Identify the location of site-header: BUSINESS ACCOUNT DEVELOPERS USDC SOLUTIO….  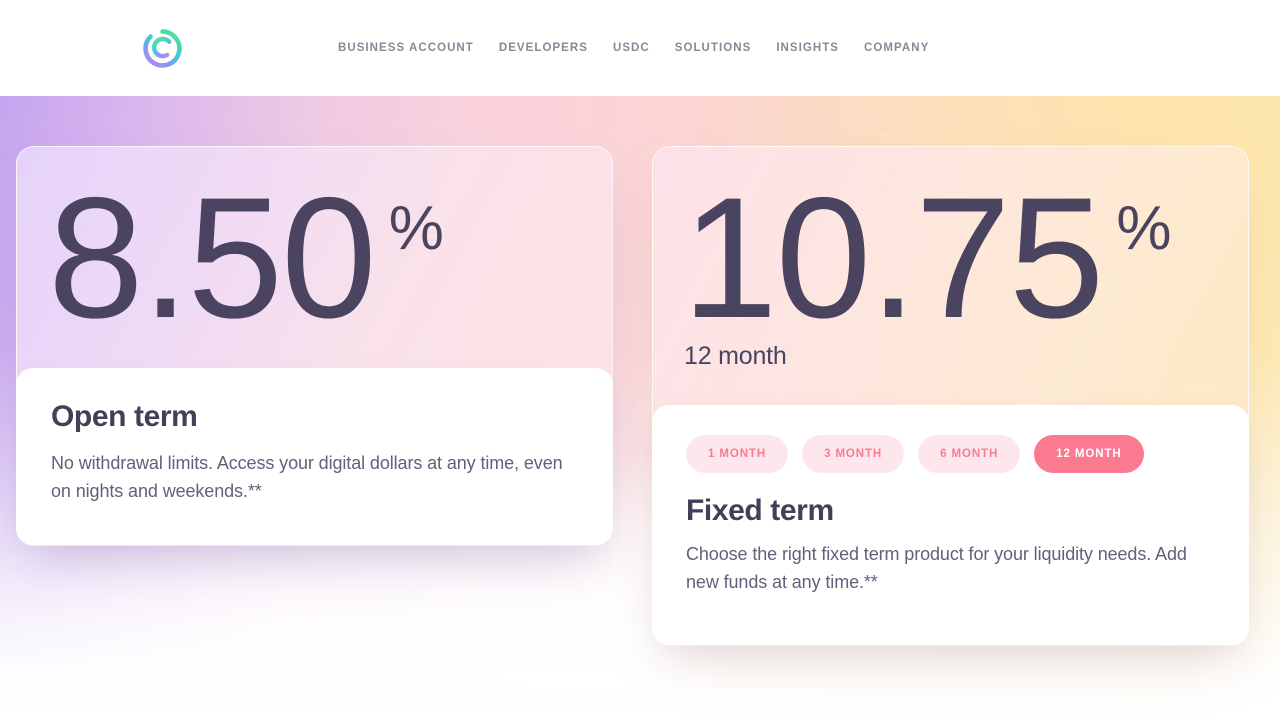
(640, 48).